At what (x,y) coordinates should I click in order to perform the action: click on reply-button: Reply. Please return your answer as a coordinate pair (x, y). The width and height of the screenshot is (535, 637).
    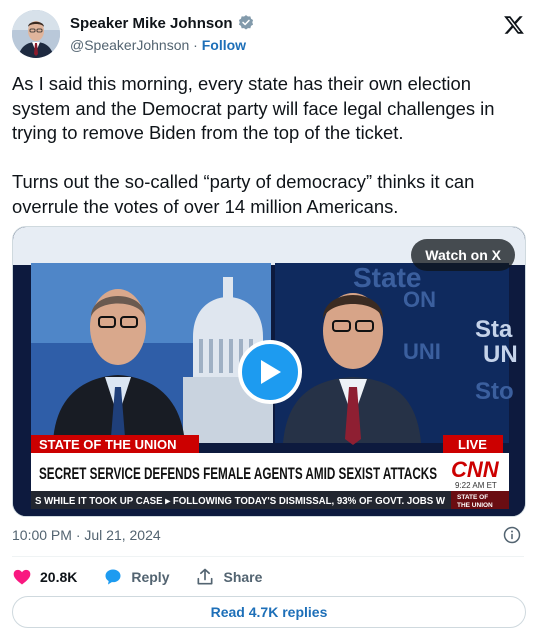
    Looking at the image, I should click on (136, 577).